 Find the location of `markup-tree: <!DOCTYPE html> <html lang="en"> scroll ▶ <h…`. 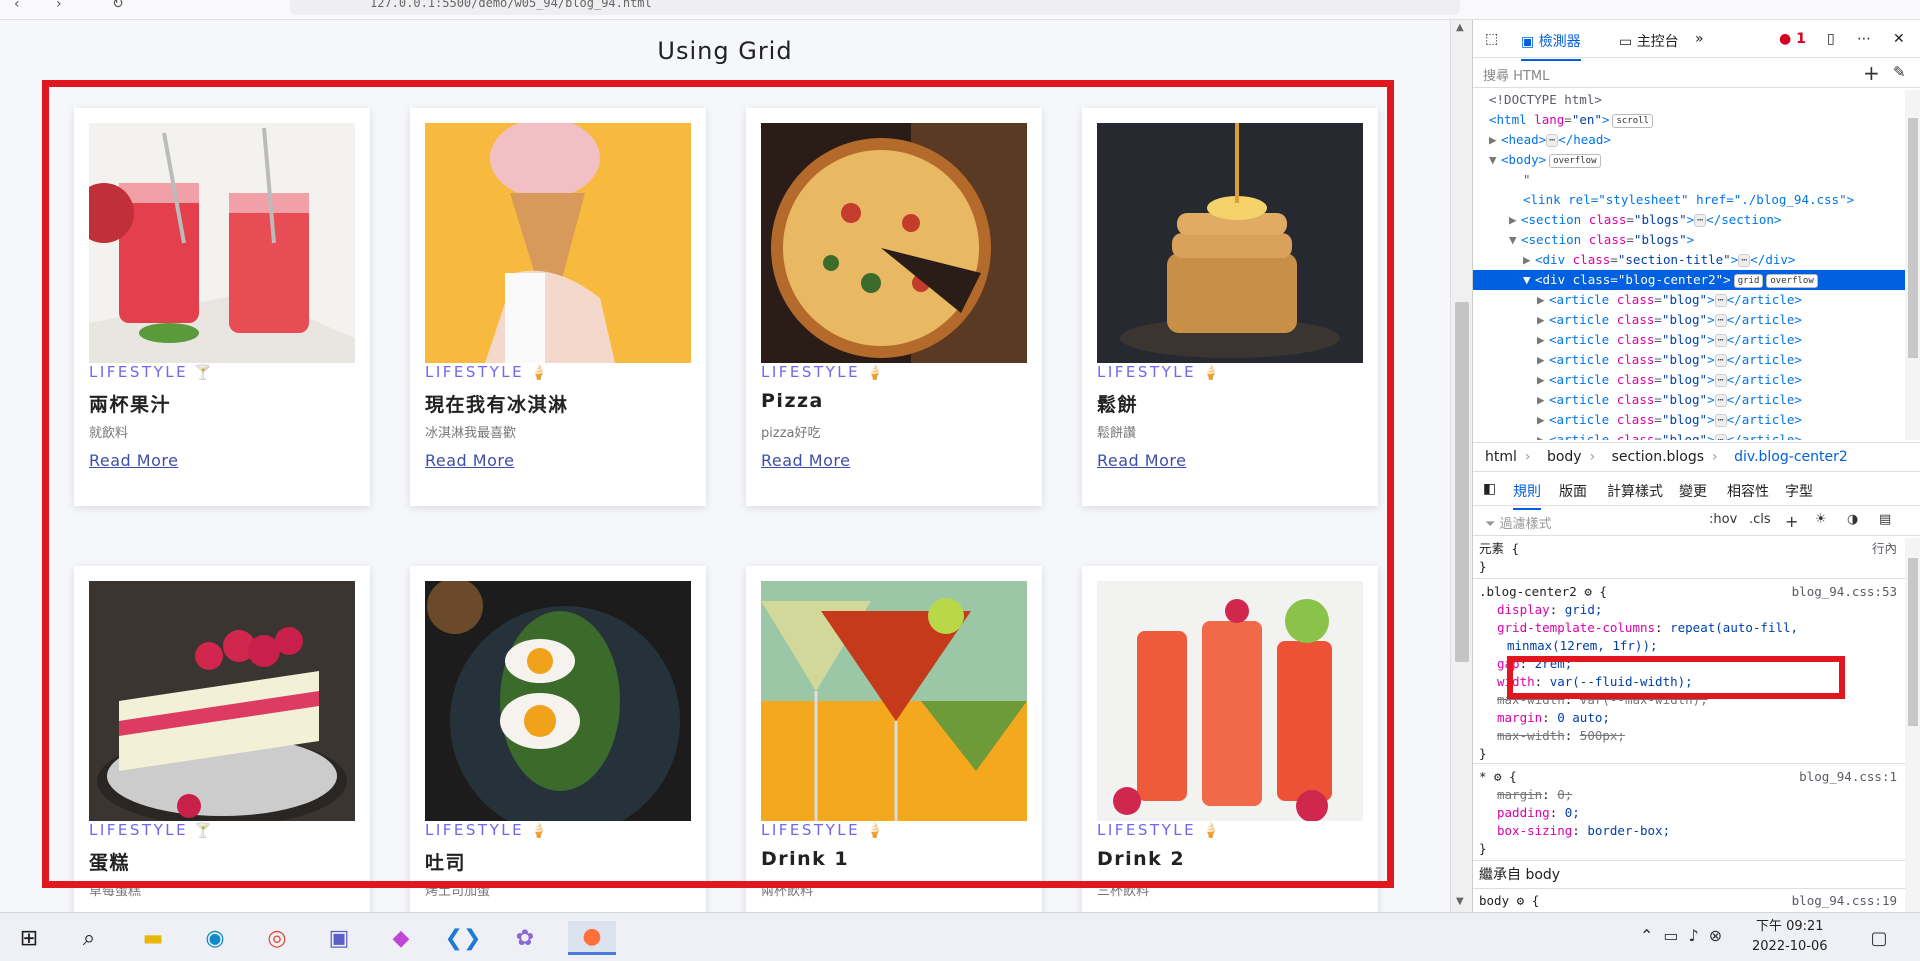

markup-tree: <!DOCTYPE html> <html lang="en"> scroll ▶ <h… is located at coordinates (1689, 265).